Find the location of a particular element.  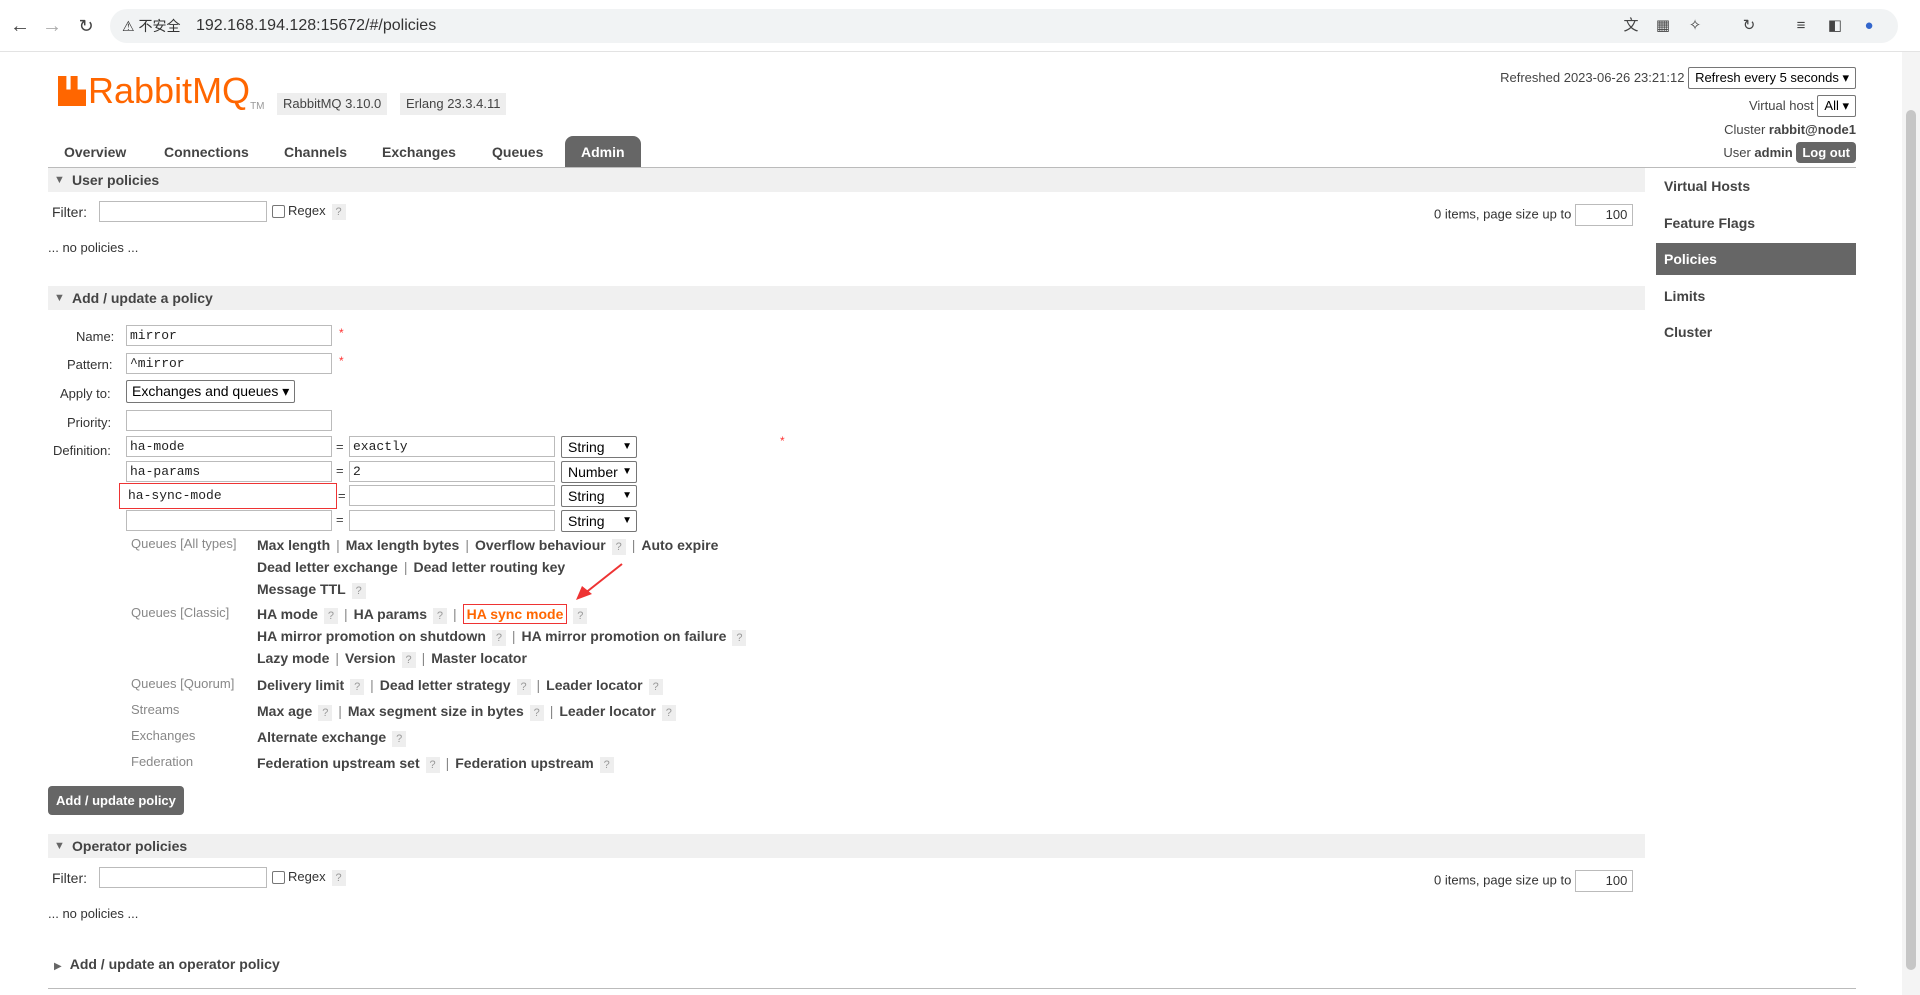

key-federation-upstream-set: Federation upstream set is located at coordinates (338, 763).